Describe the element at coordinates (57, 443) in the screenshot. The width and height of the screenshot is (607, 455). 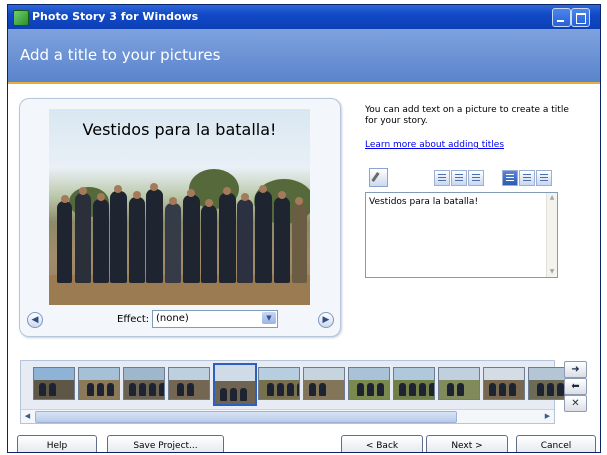
I see `help-button: Help` at that location.